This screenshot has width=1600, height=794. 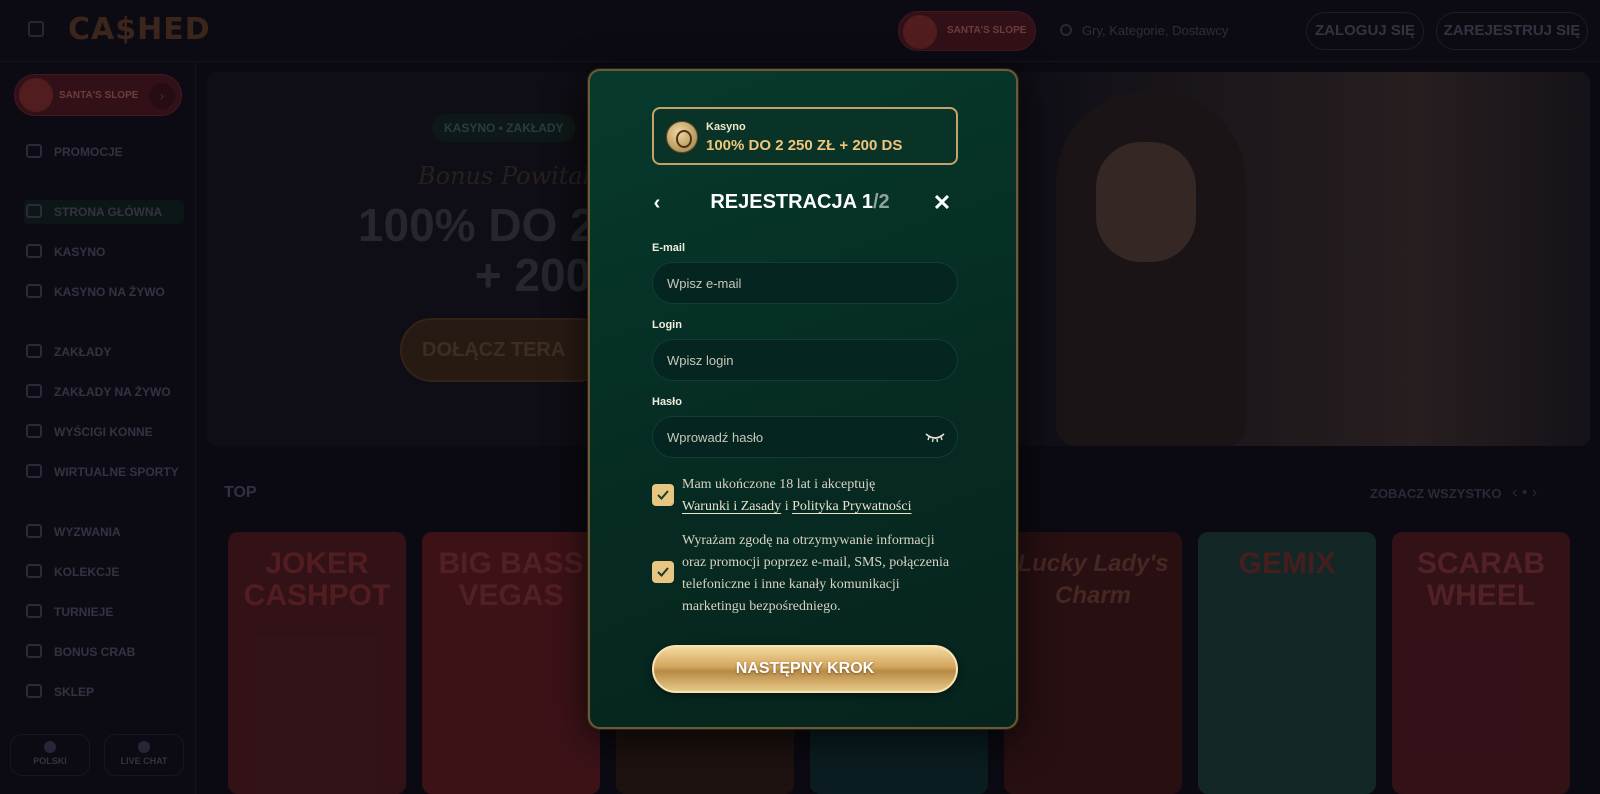 I want to click on casino-coin-icon, so click(x=682, y=137).